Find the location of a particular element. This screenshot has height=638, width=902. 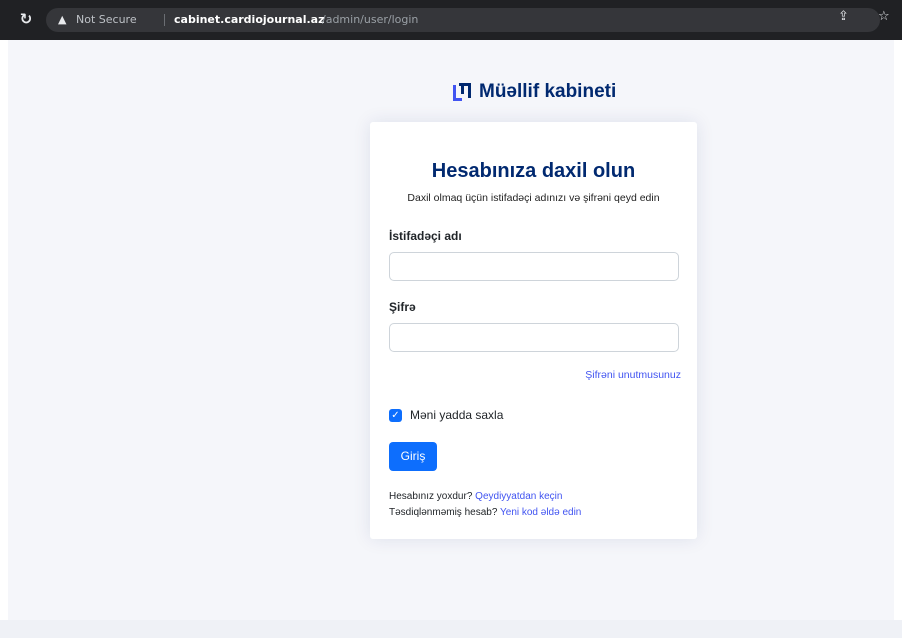

remember-me-label: Məni yadda saxla is located at coordinates (456, 415).